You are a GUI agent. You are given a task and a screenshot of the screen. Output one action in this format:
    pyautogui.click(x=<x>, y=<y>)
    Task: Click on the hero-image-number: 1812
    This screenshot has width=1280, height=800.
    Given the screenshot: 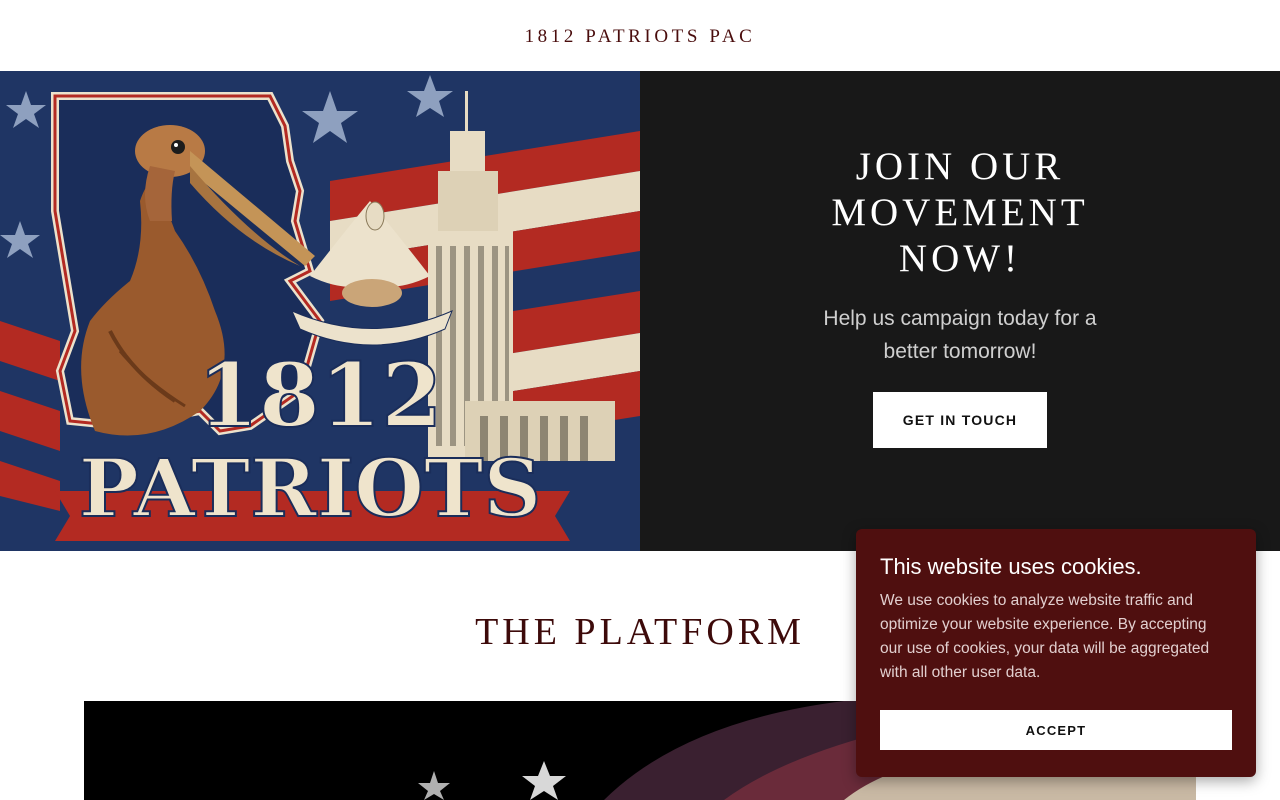 What is the action you would take?
    pyautogui.click(x=320, y=395)
    